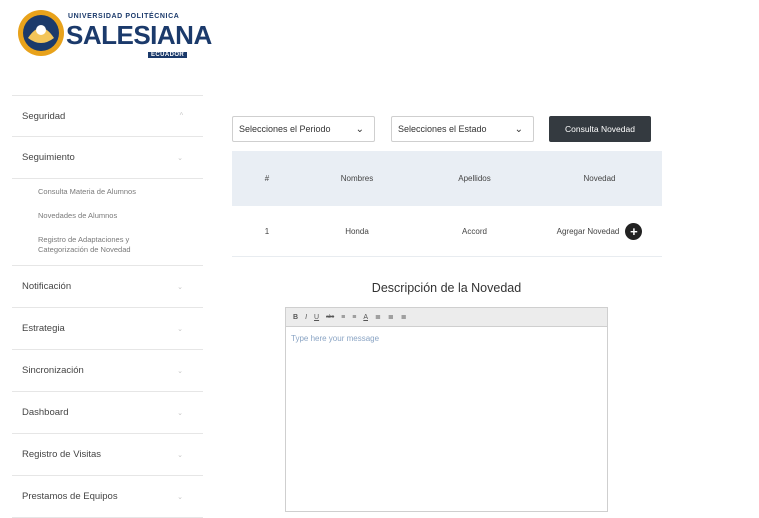 This screenshot has height=518, width=759. Describe the element at coordinates (474, 231) in the screenshot. I see `cell-apellidos: Accord` at that location.